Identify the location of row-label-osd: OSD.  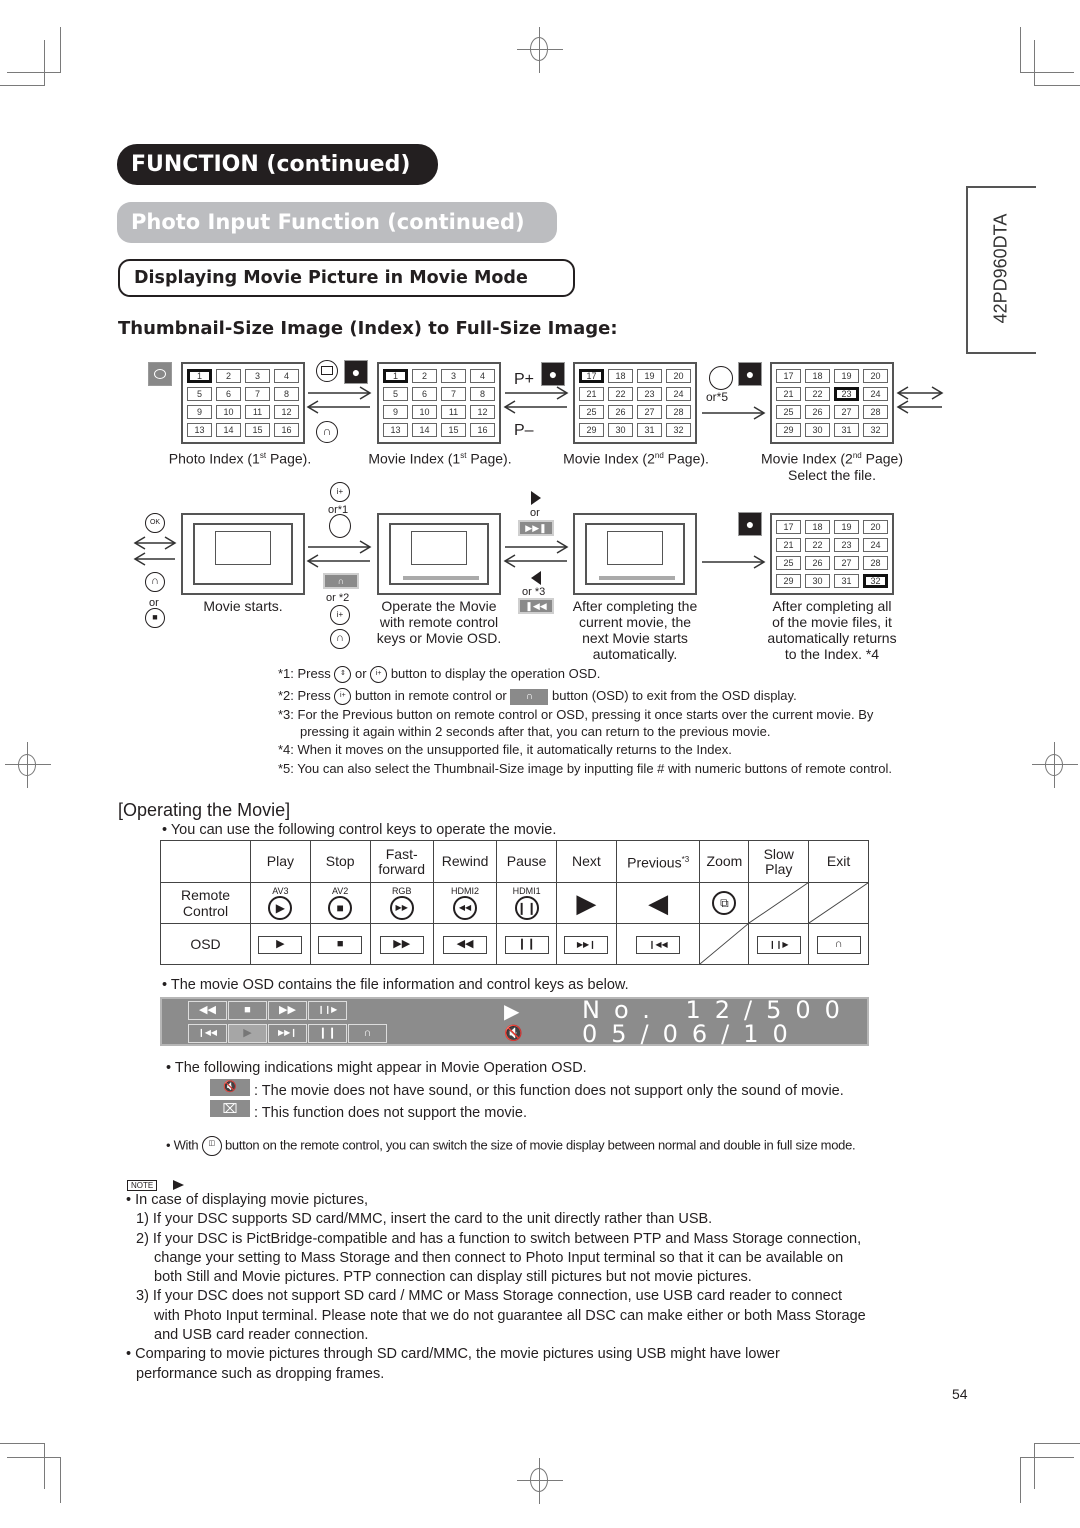
(205, 944).